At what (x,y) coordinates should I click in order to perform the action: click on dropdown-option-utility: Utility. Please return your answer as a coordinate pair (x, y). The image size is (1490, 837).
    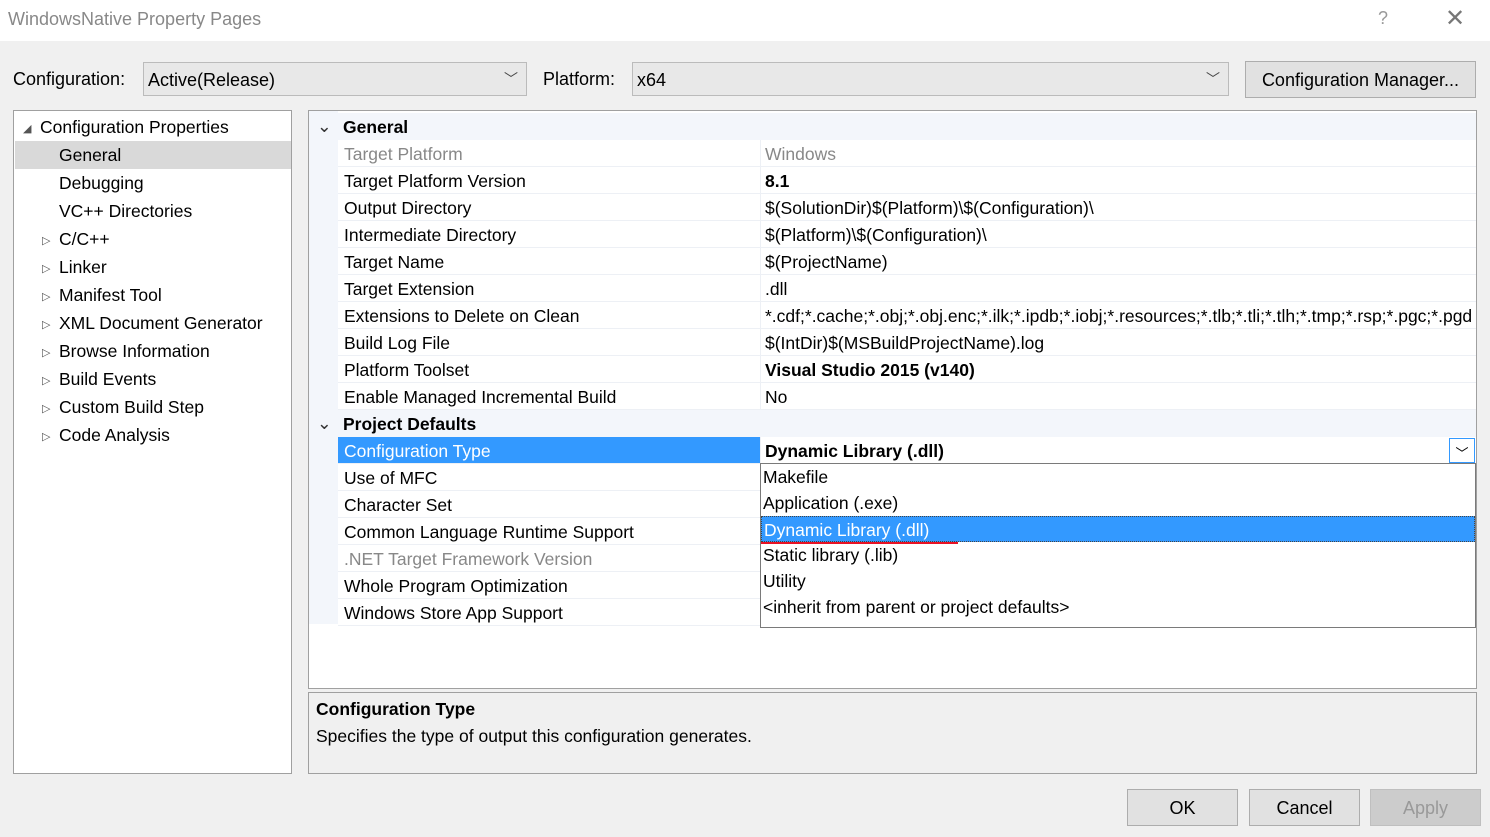
    Looking at the image, I should click on (1118, 581).